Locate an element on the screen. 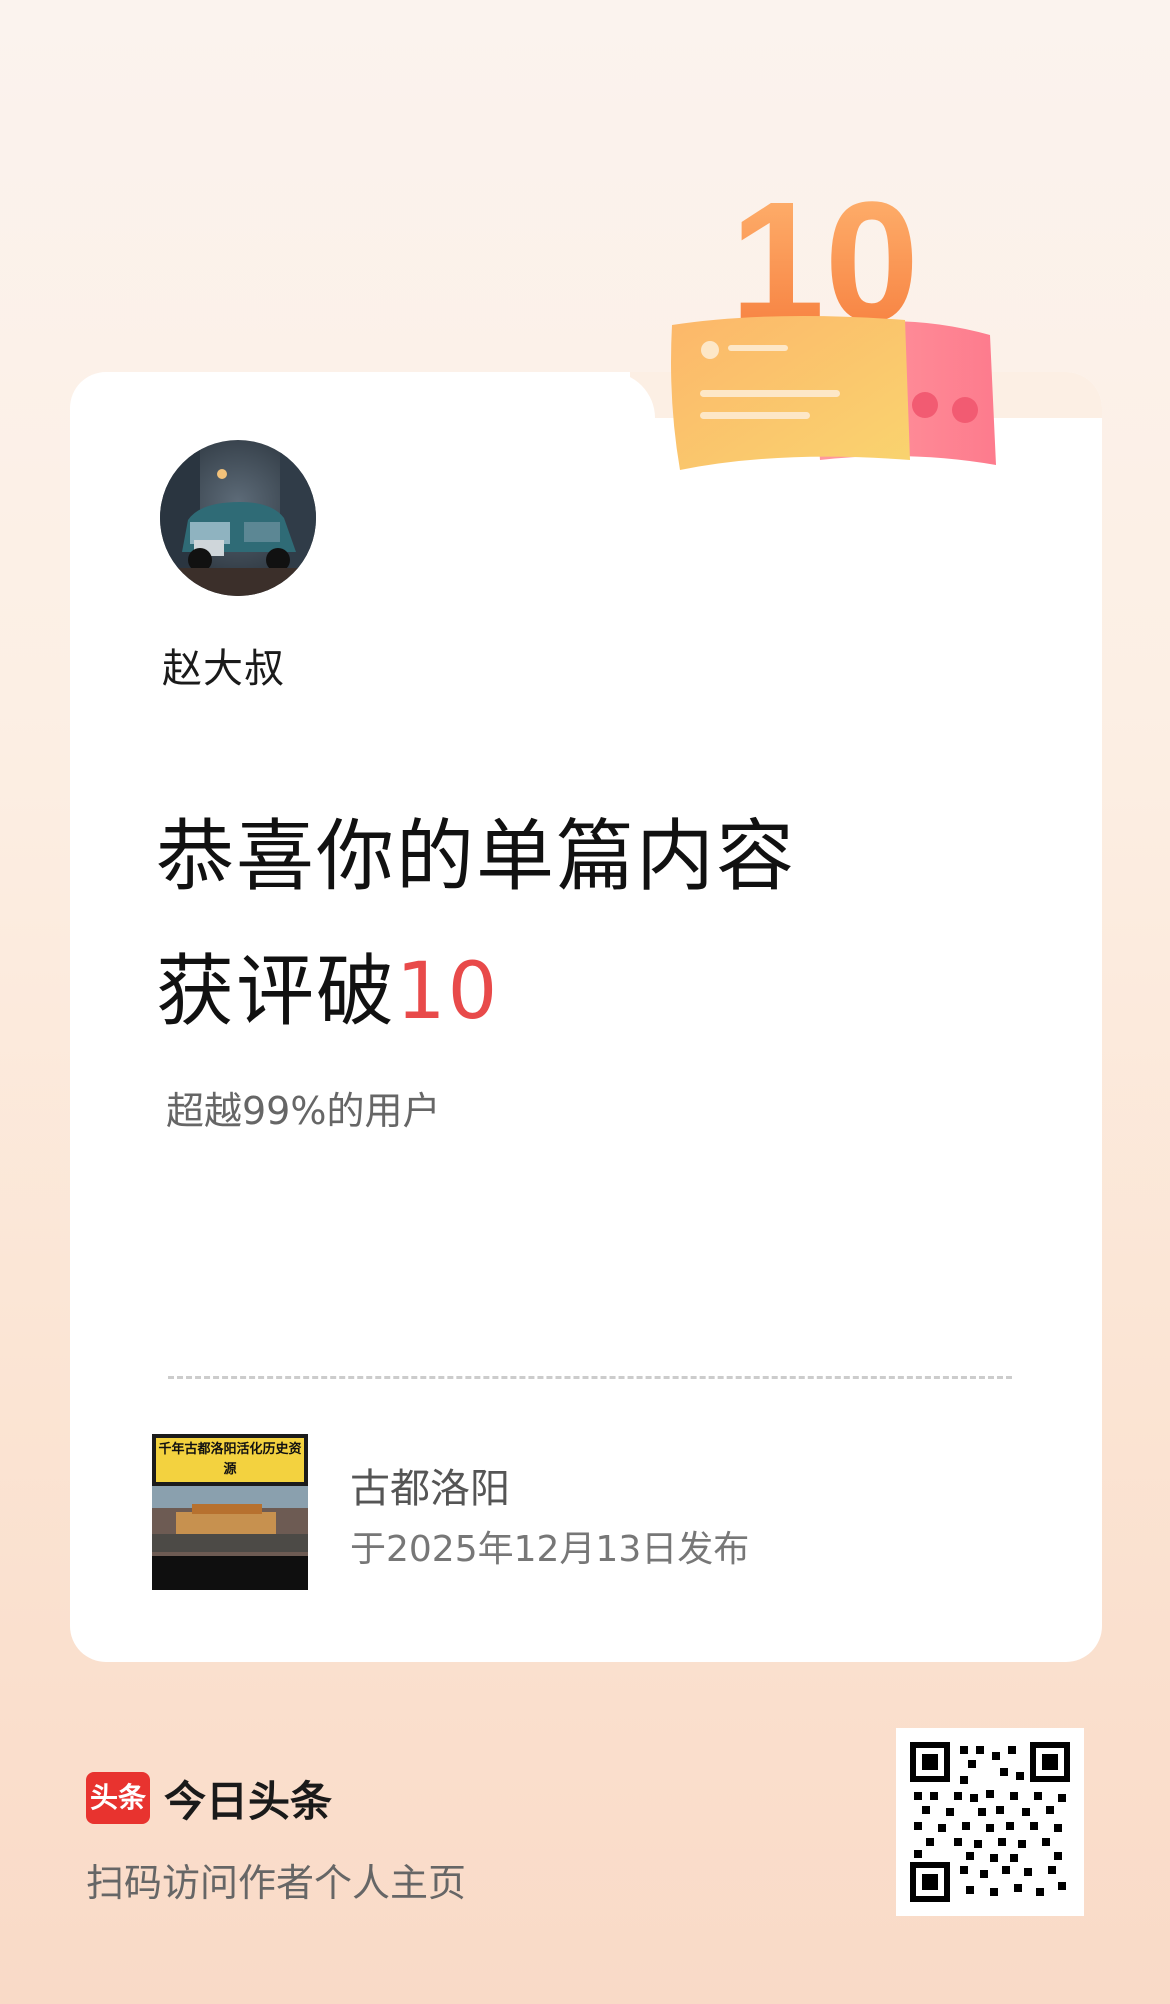 This screenshot has height=2004, width=1170. article-thumbnail: 千年古都洛阳活化历史资源 is located at coordinates (230, 1512).